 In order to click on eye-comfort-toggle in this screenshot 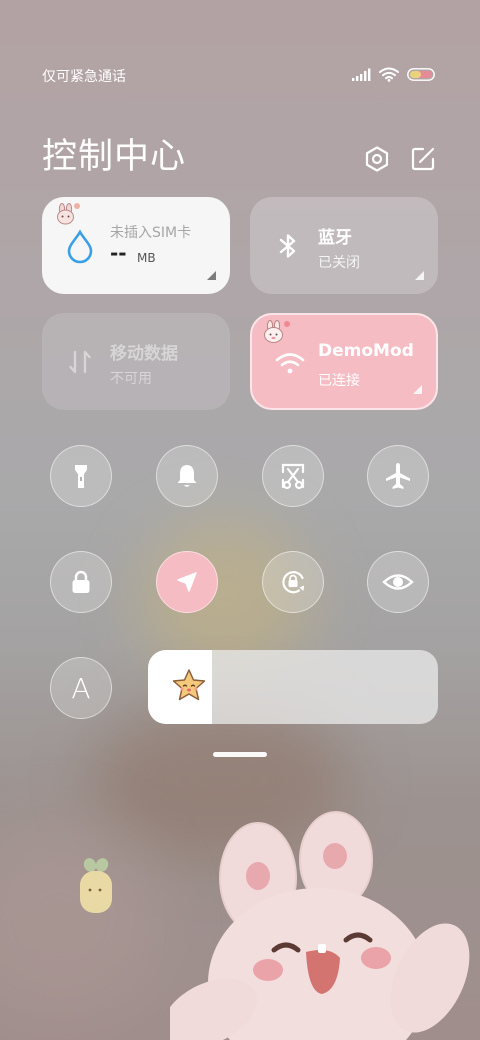, I will do `click(398, 582)`.